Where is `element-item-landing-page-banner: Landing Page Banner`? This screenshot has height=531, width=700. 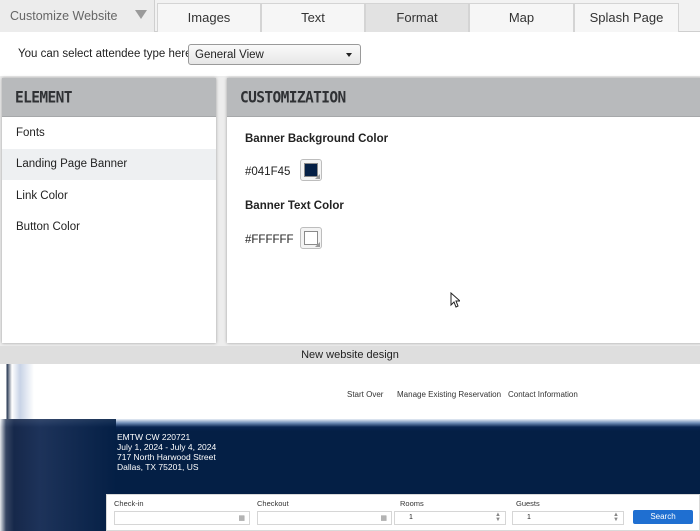 element-item-landing-page-banner: Landing Page Banner is located at coordinates (109, 164).